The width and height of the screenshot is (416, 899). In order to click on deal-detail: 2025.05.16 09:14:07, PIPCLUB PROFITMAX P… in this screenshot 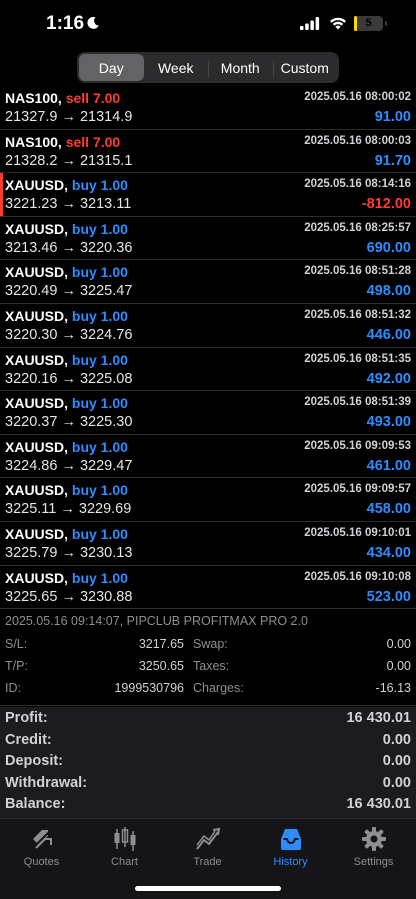, I will do `click(208, 658)`.